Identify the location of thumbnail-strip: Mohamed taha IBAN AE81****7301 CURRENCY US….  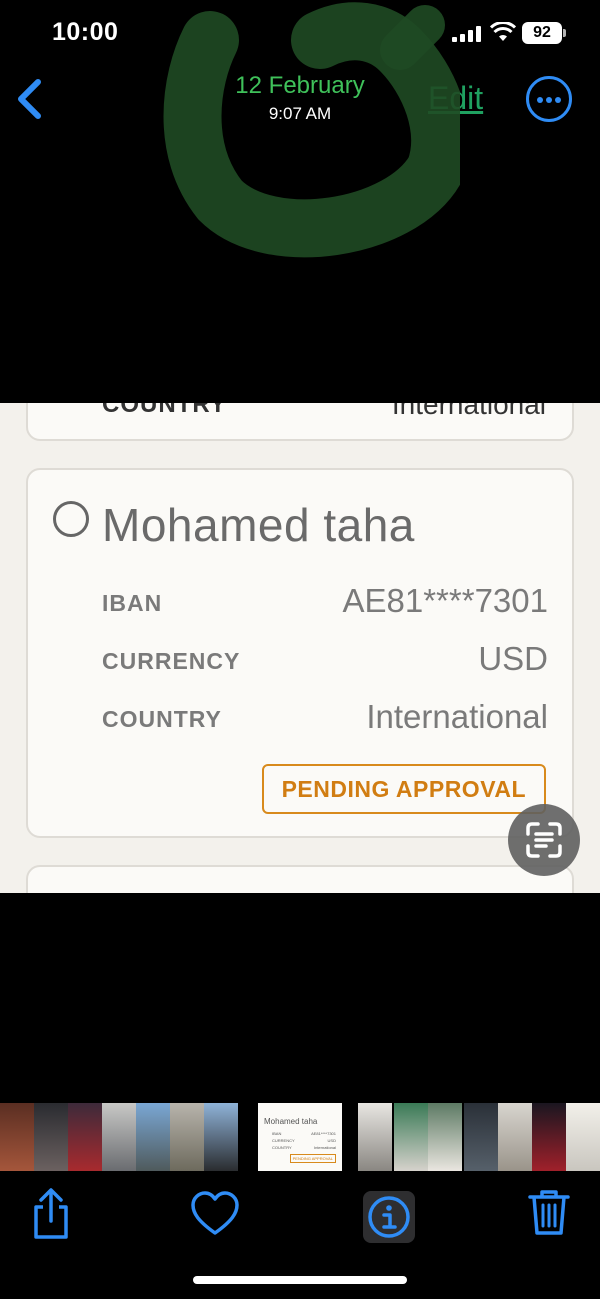
(300, 1137).